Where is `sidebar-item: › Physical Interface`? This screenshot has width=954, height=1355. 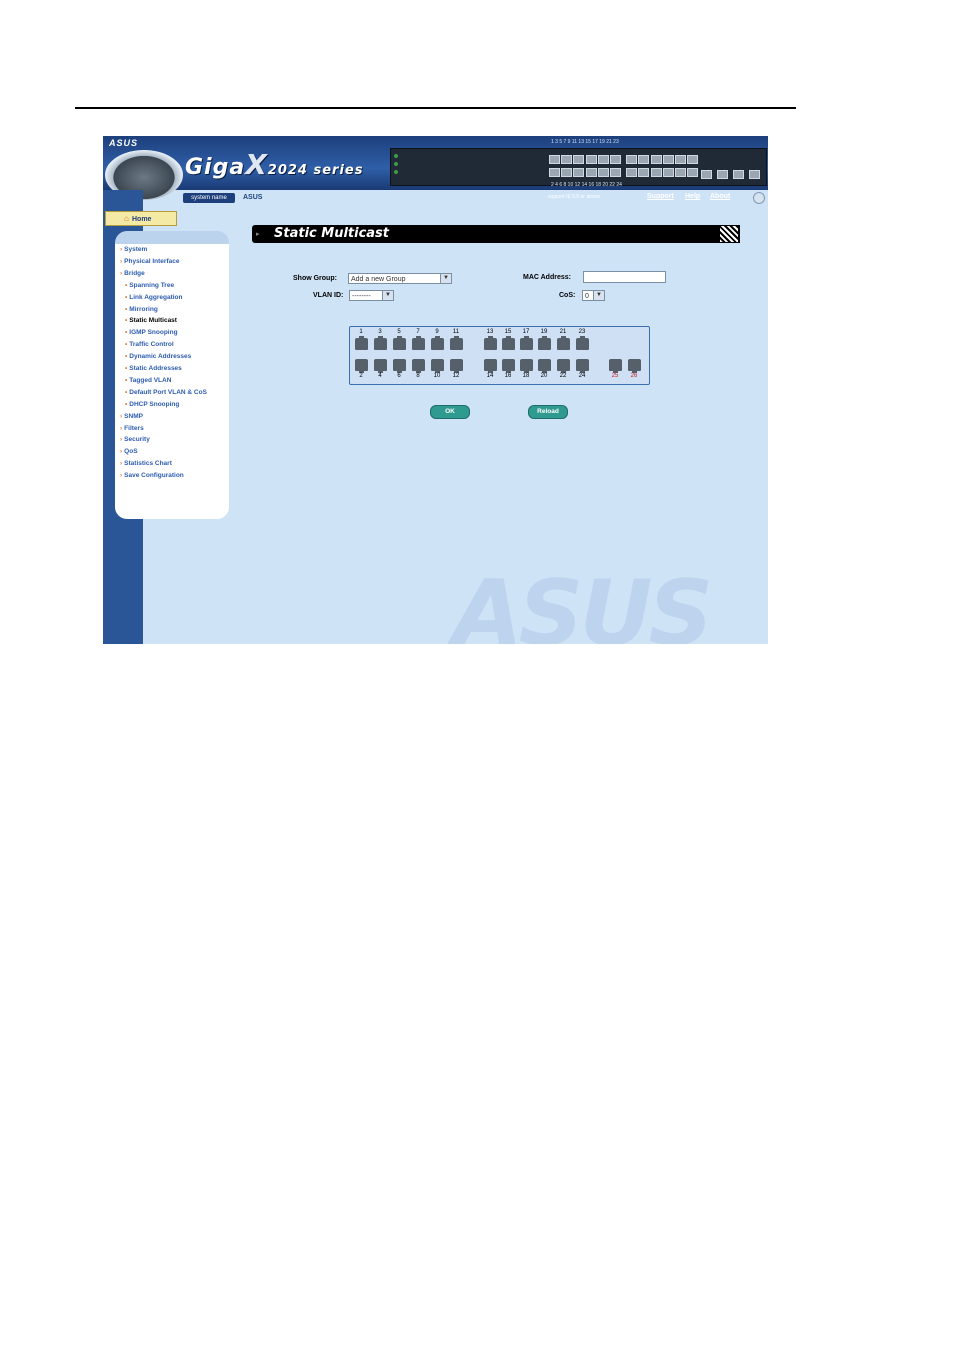 sidebar-item: › Physical Interface is located at coordinates (149, 261).